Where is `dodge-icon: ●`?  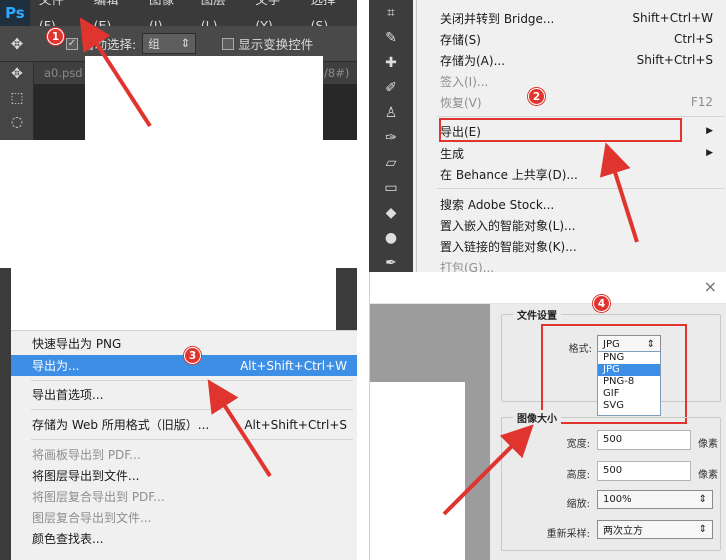
dodge-icon: ● is located at coordinates (391, 237).